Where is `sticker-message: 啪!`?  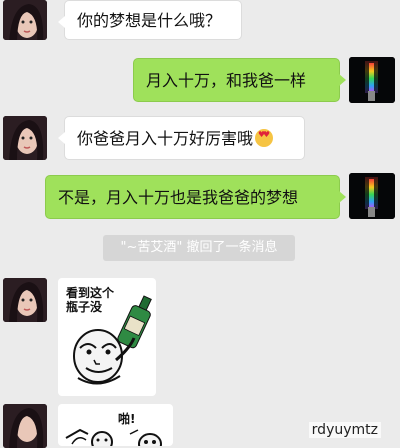
sticker-message: 啪! is located at coordinates (115, 425).